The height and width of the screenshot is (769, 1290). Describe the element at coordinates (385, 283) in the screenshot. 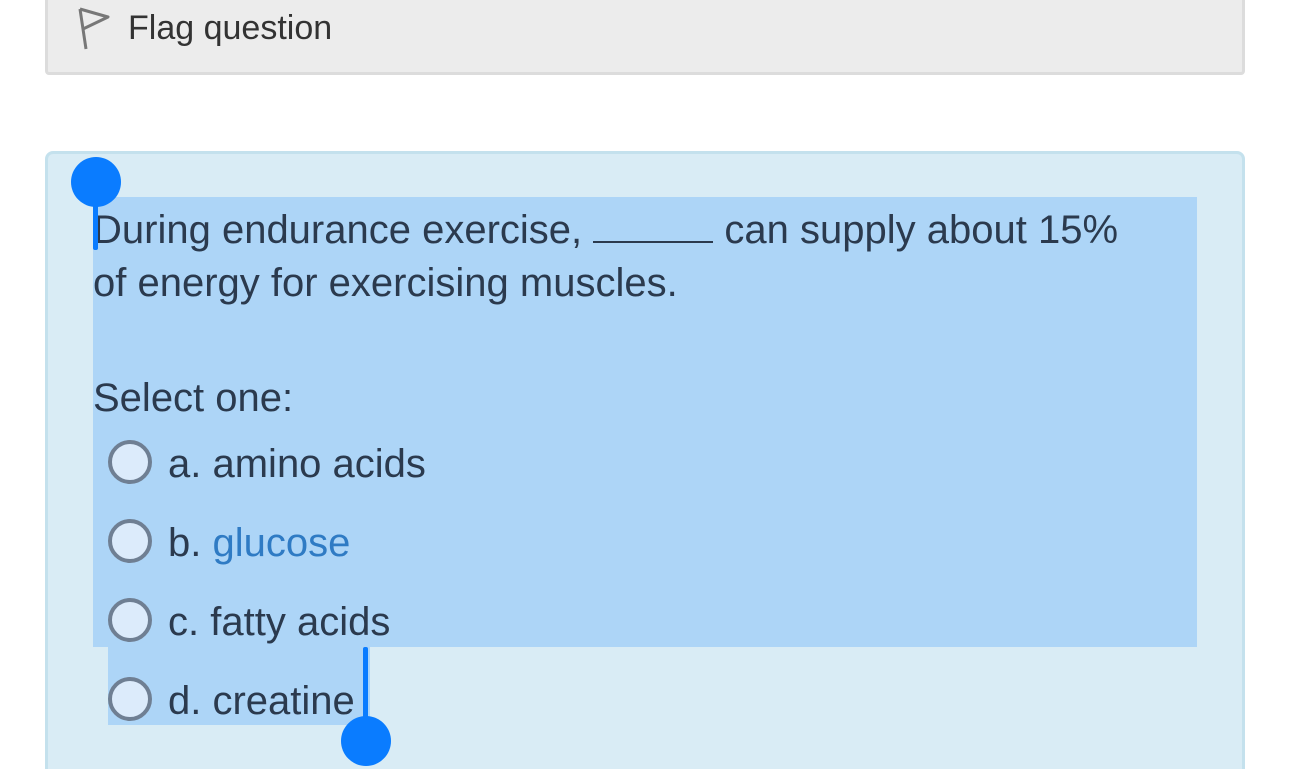

I see `question-text-line2: of energy for exercising muscles.` at that location.